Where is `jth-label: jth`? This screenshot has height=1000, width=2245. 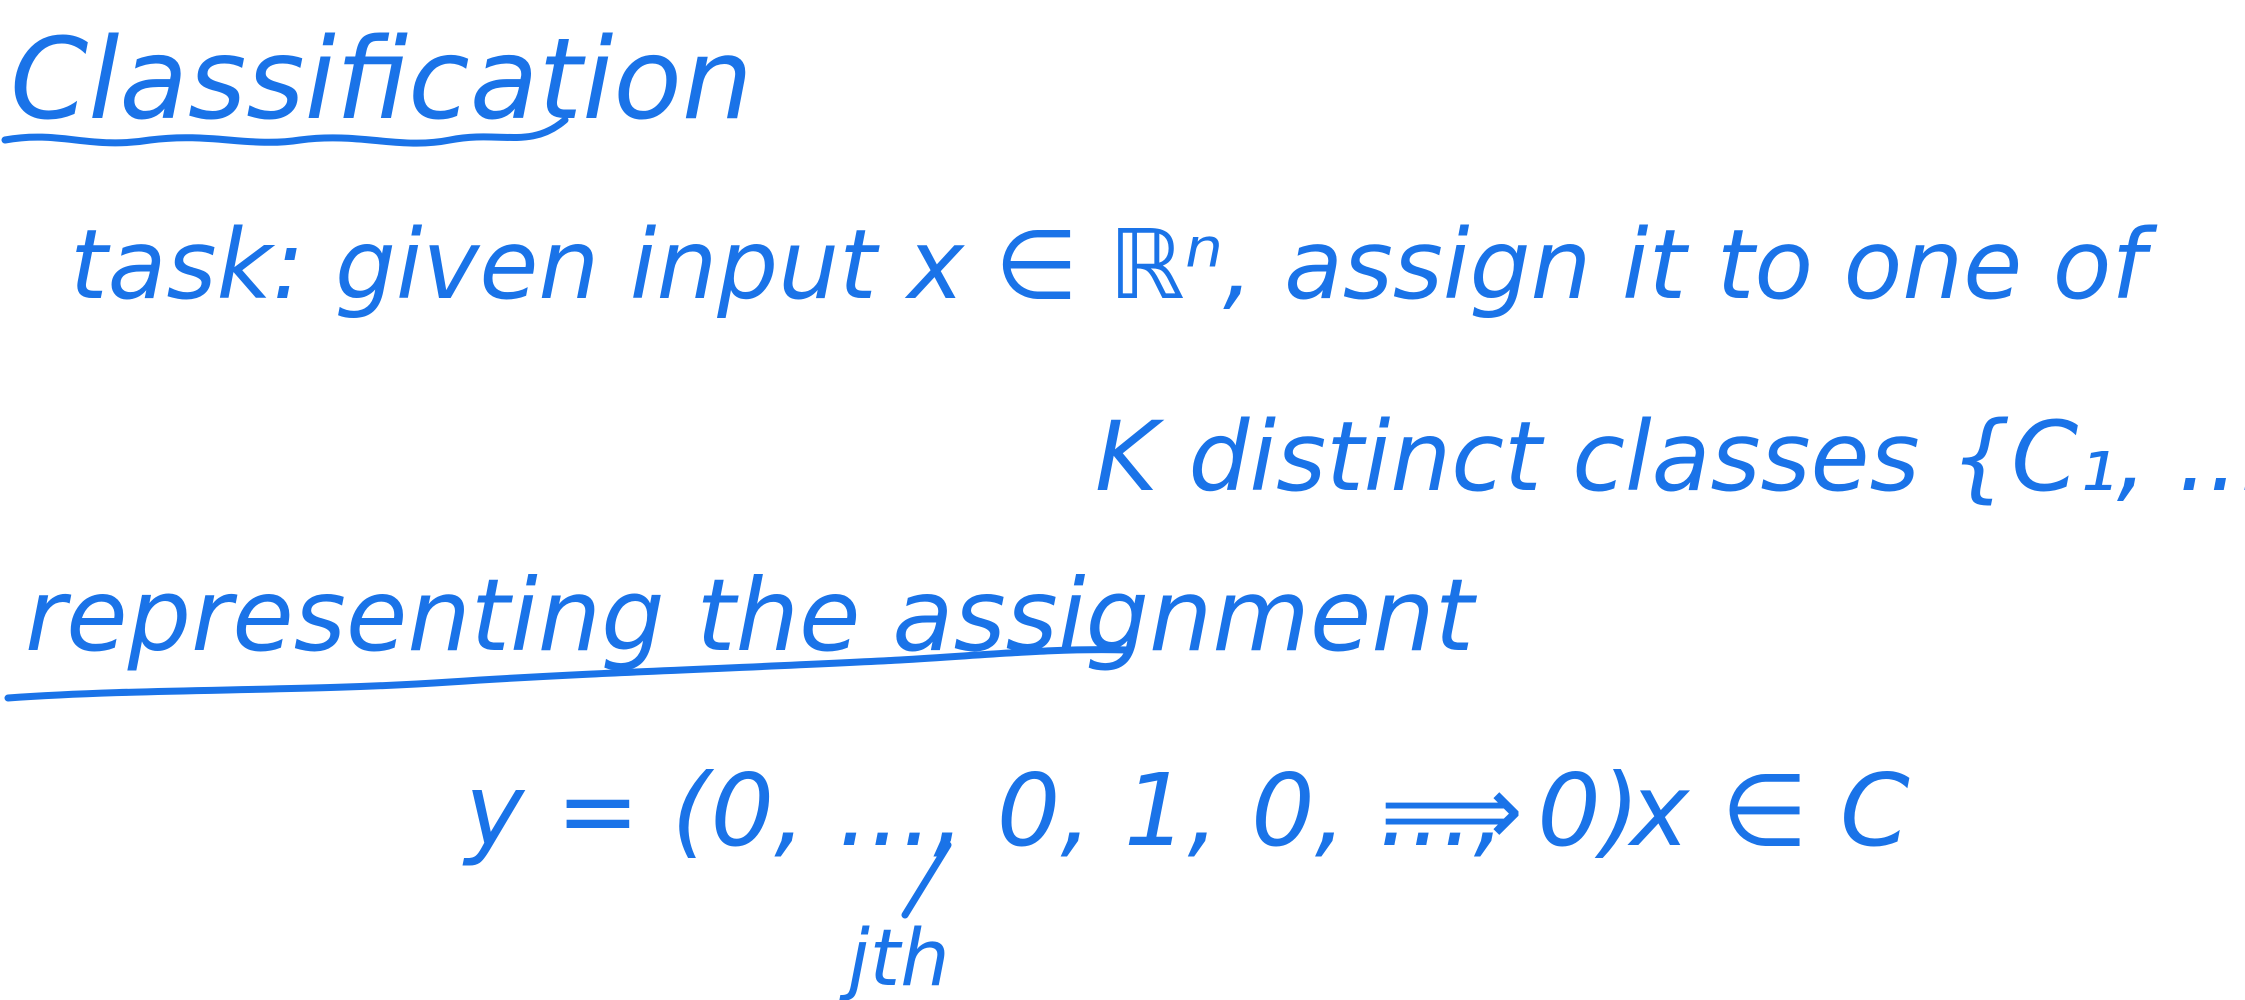 jth-label: jth is located at coordinates (894, 957).